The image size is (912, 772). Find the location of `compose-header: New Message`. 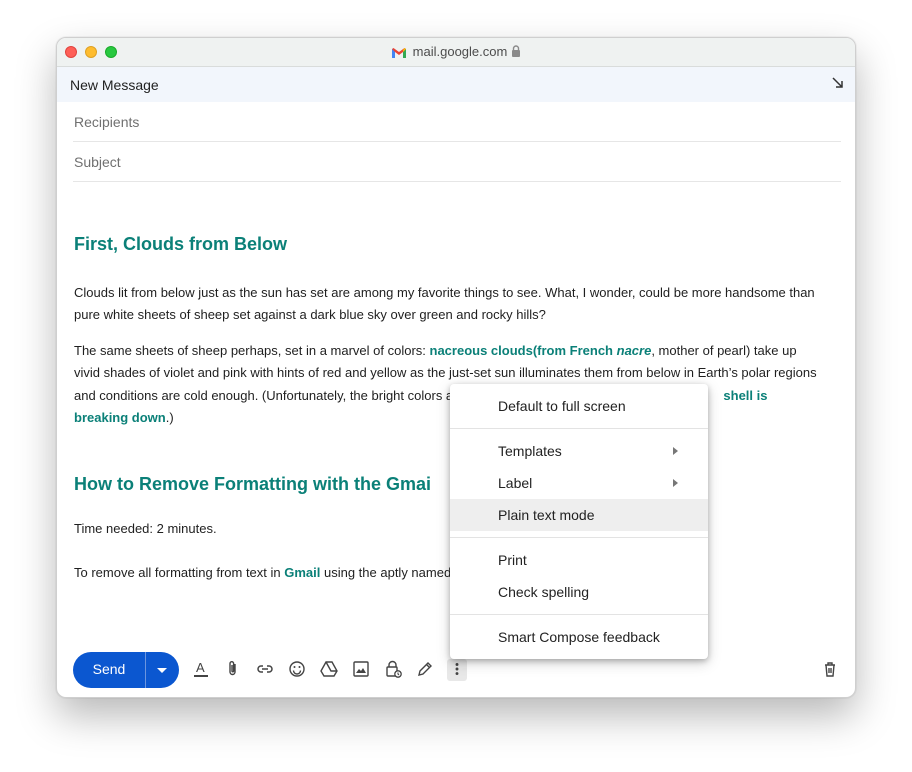

compose-header: New Message is located at coordinates (456, 84).